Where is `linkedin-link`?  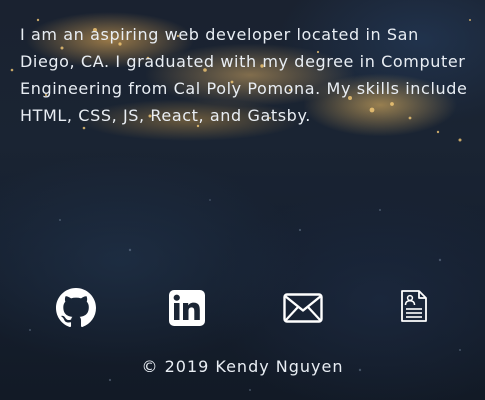 linkedin-link is located at coordinates (187, 308).